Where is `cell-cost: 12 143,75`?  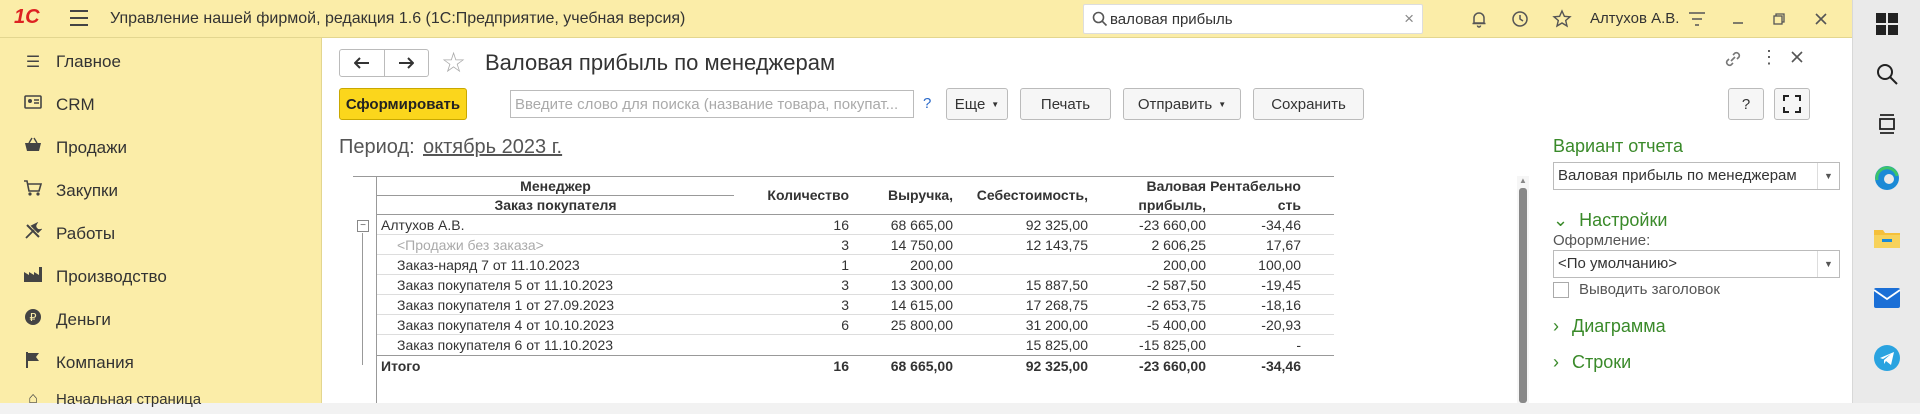
cell-cost: 12 143,75 is located at coordinates (1056, 245).